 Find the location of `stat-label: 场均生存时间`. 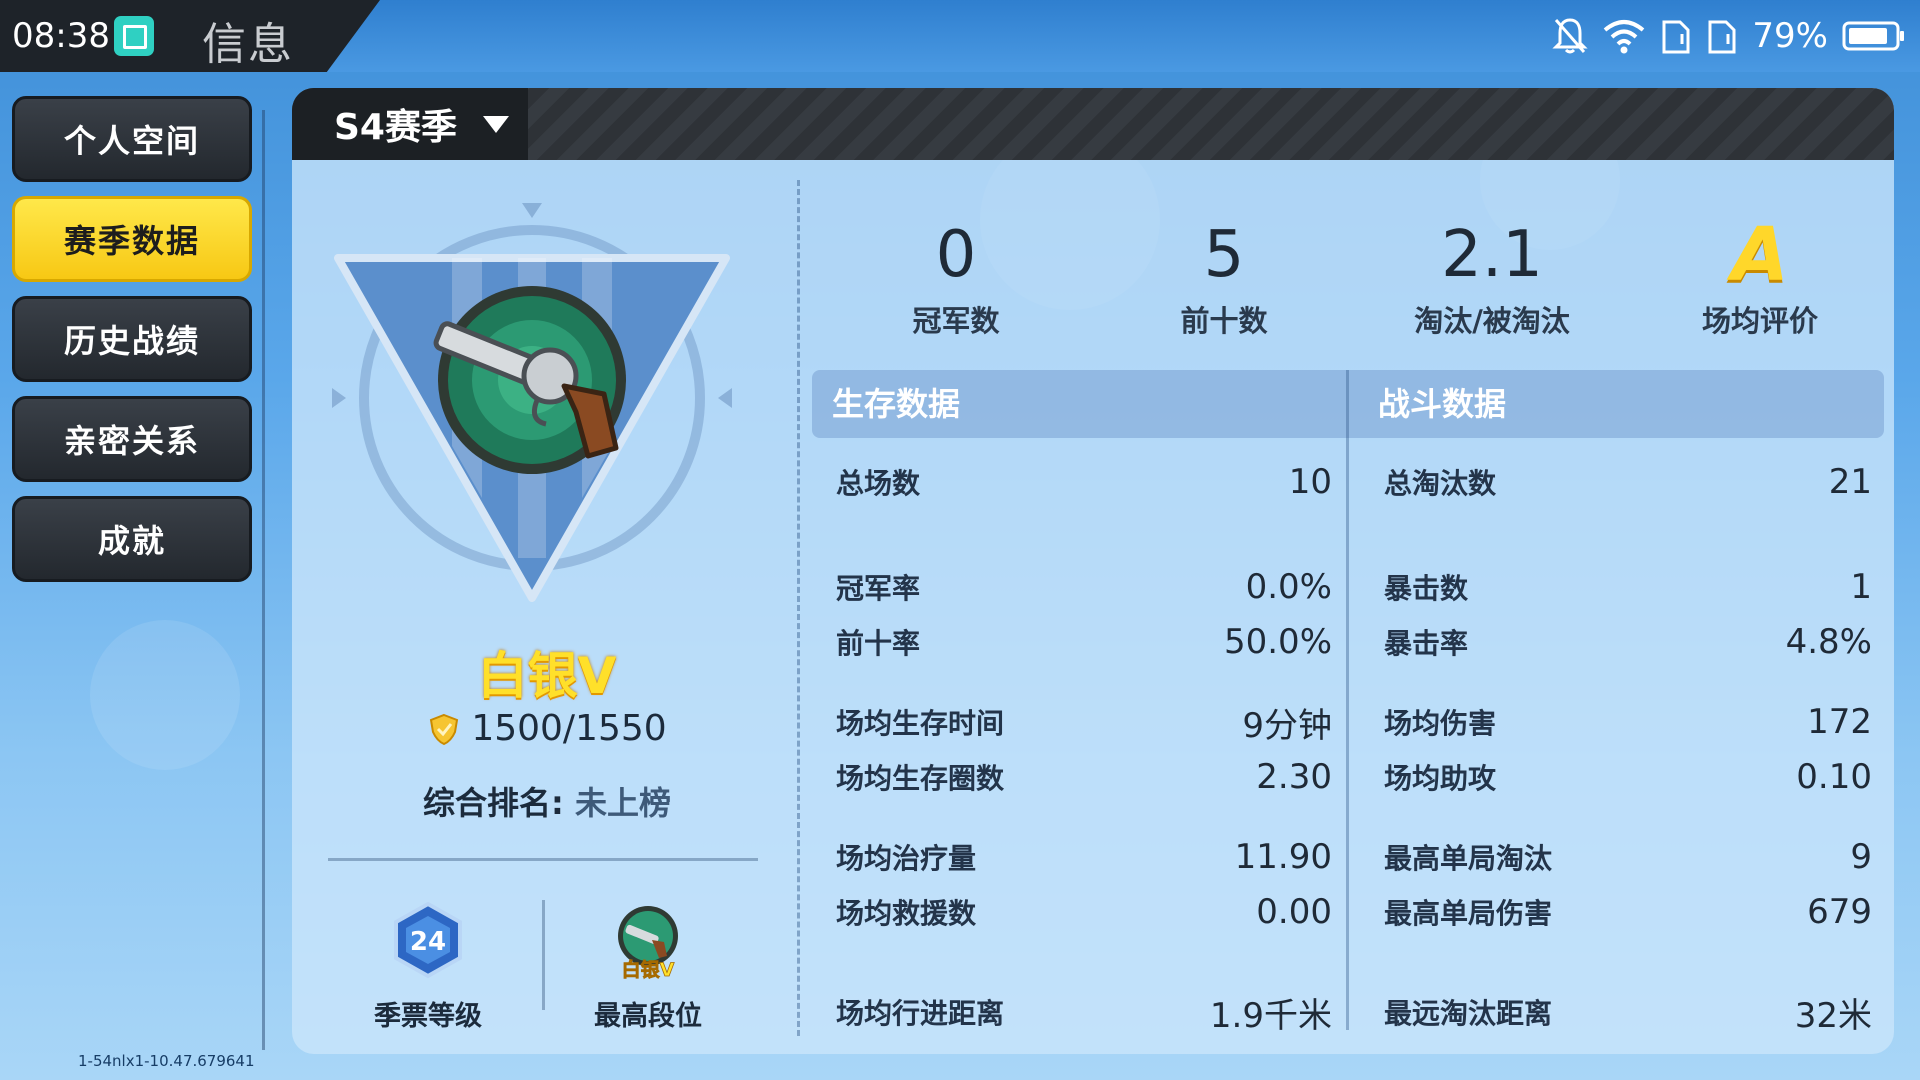

stat-label: 场均生存时间 is located at coordinates (920, 723).